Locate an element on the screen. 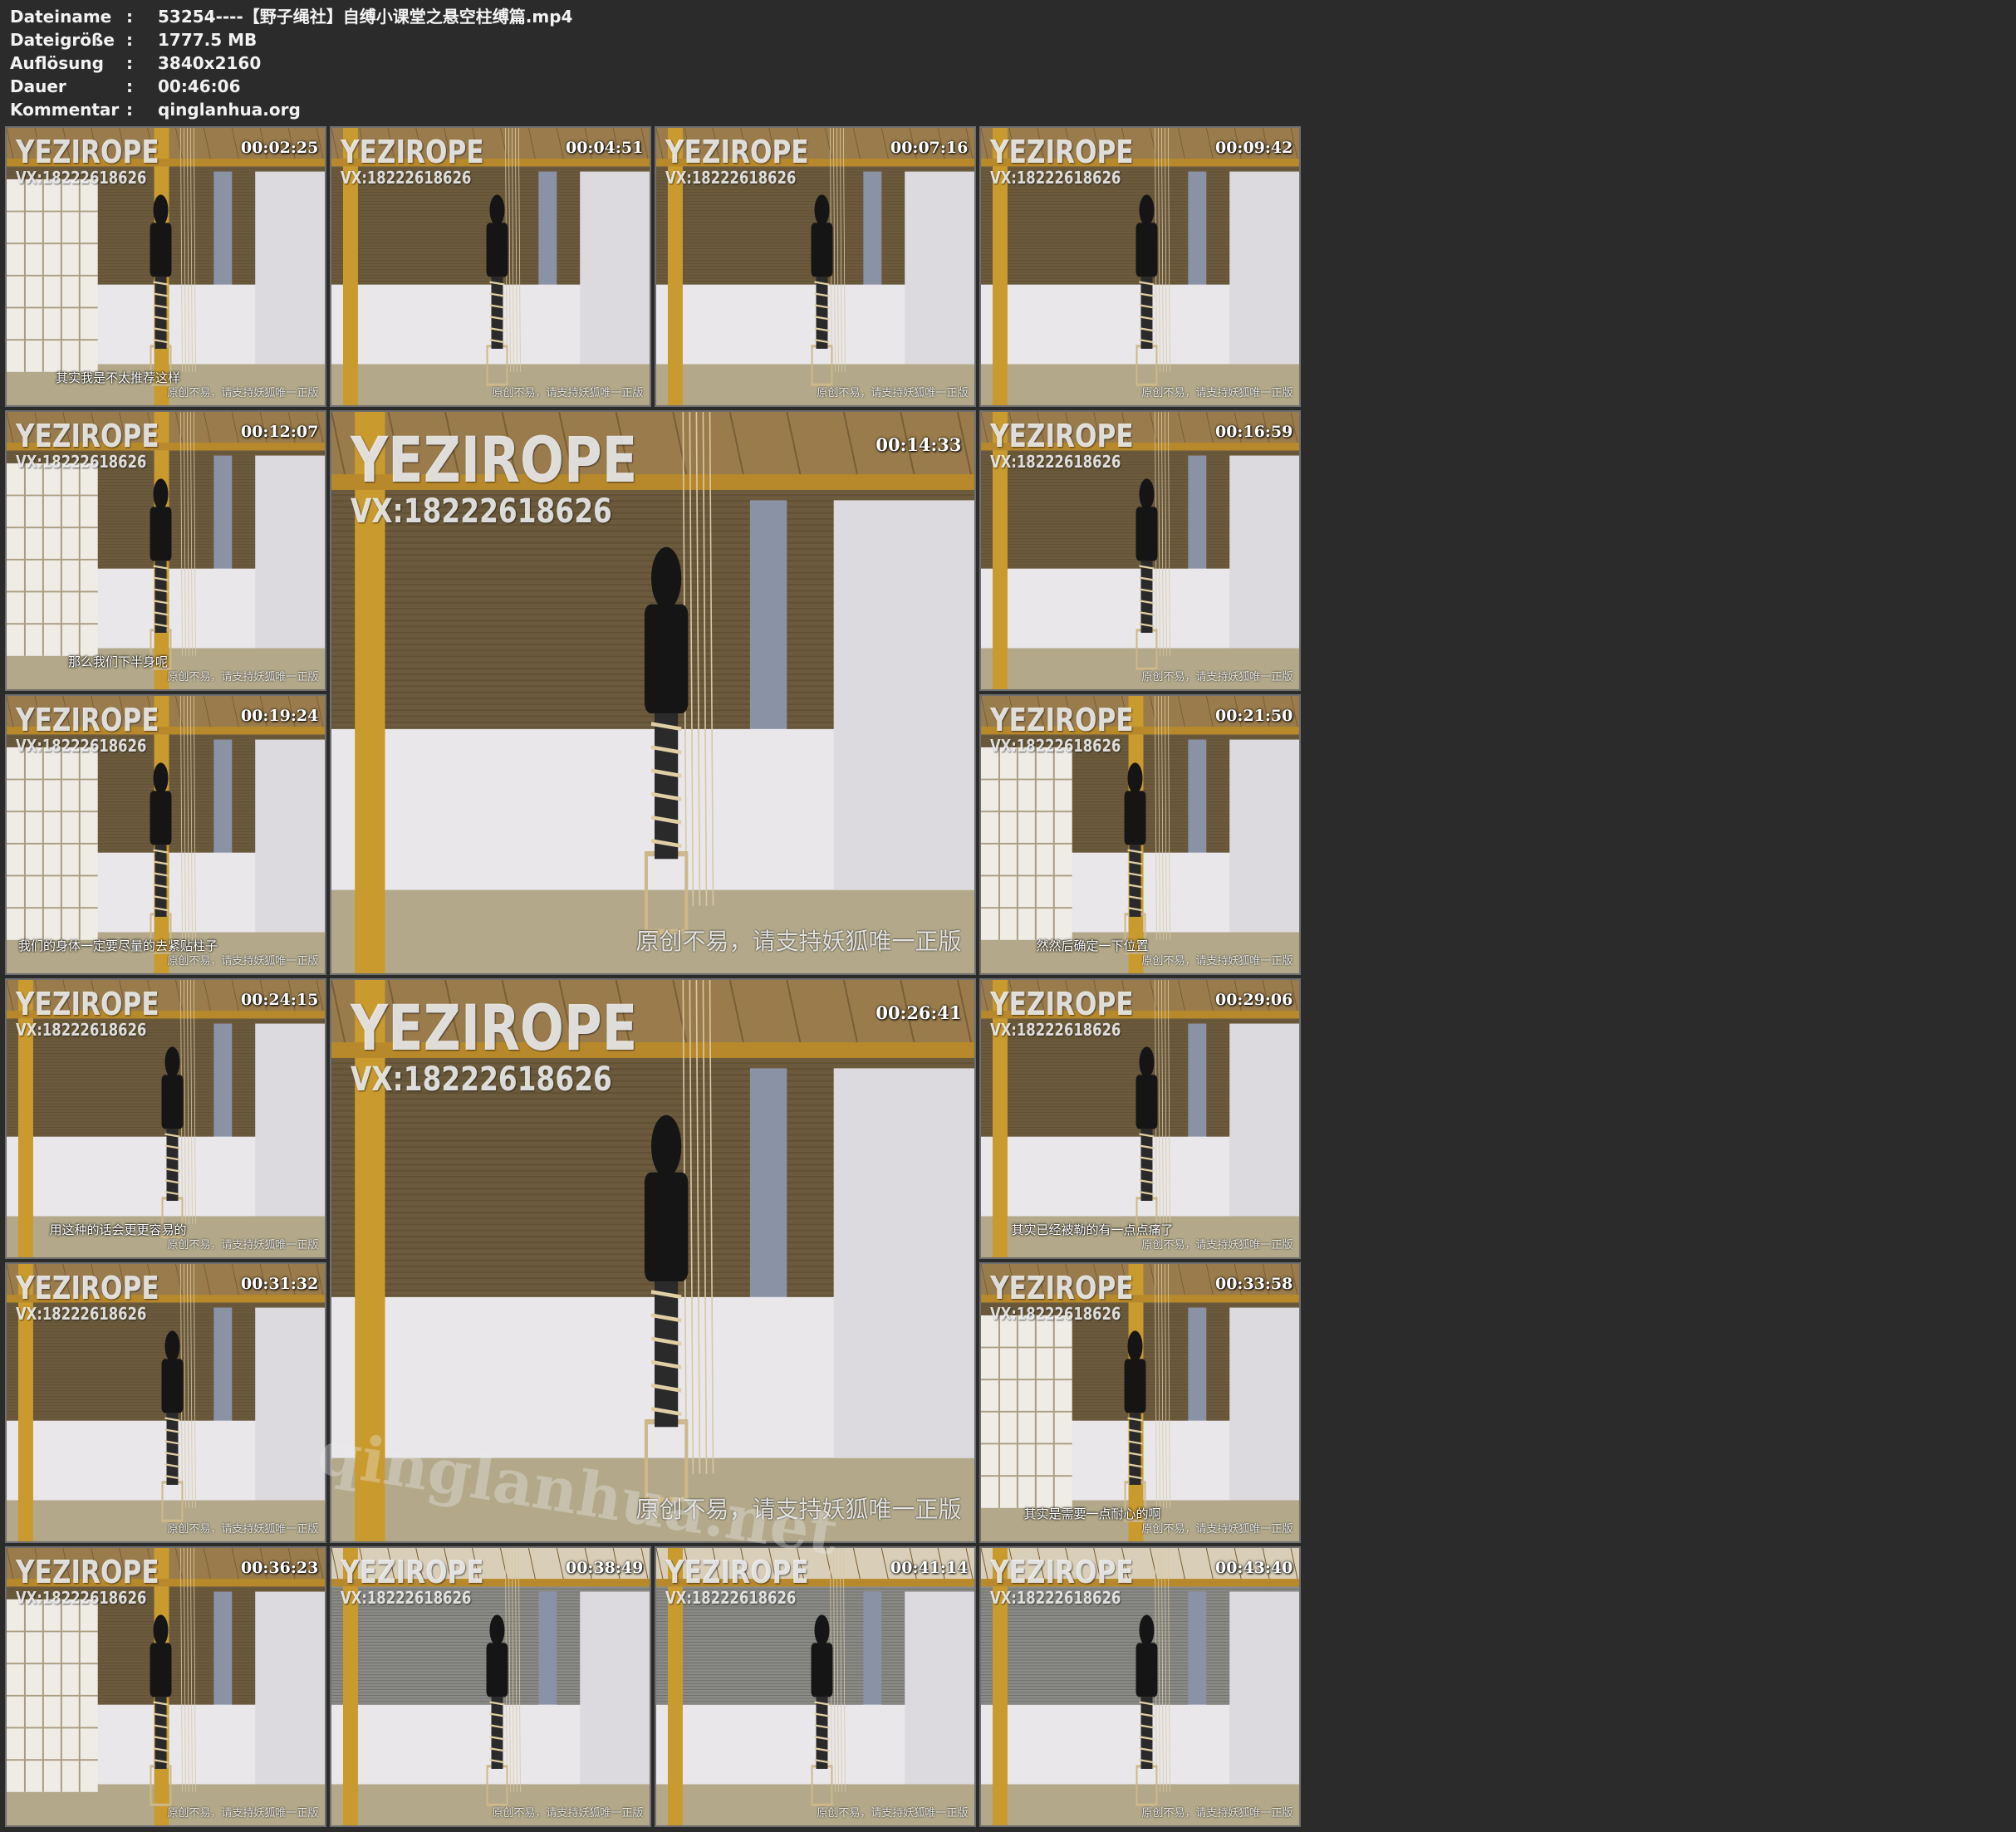 This screenshot has height=1832, width=2016. timestamp-label: 00:19:24 is located at coordinates (279, 716).